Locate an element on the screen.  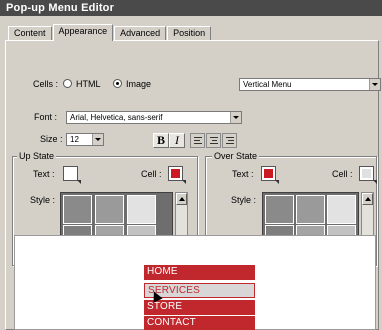
bold-button: B is located at coordinates (161, 140).